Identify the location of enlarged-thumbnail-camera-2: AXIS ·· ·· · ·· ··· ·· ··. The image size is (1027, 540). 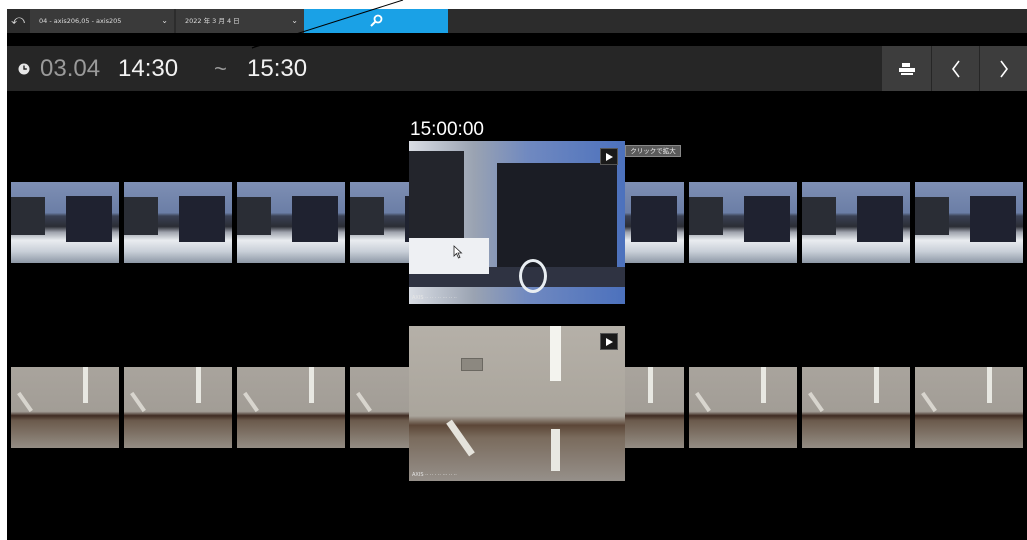
(517, 403).